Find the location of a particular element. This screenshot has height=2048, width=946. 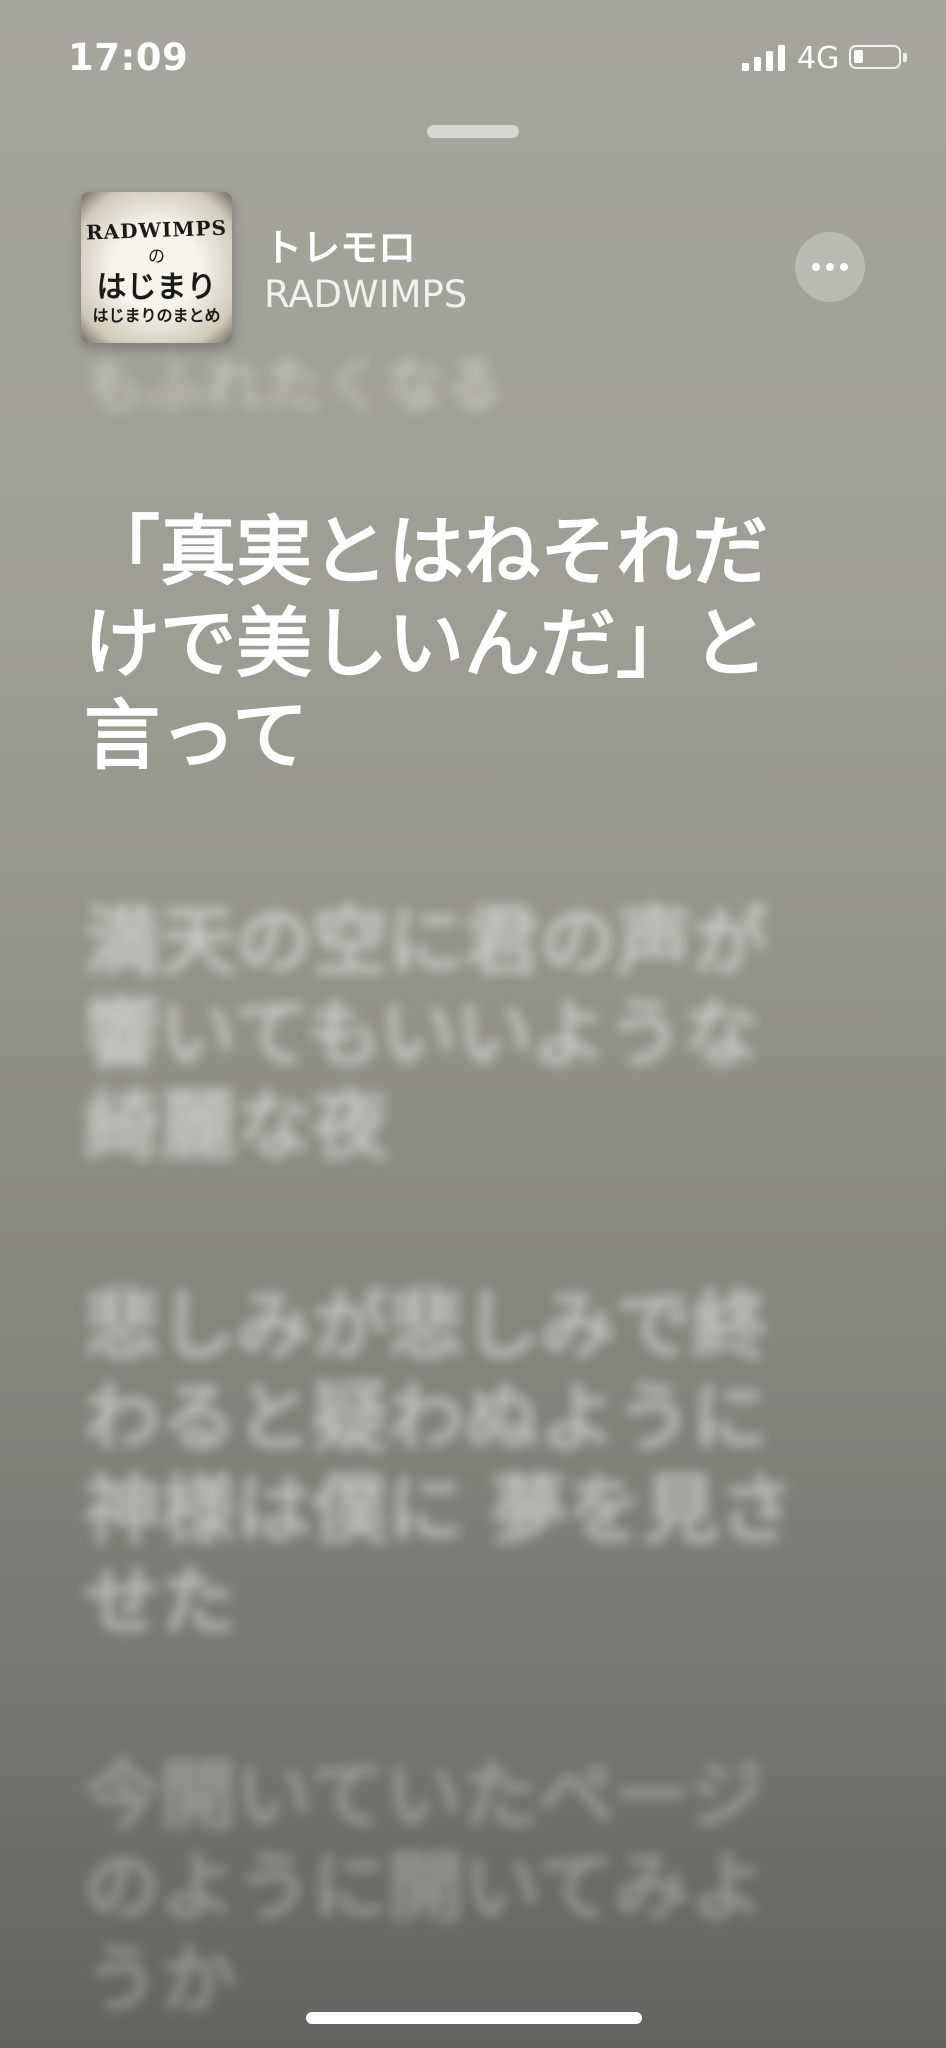

lyric-line-next: 悲しみが悲しみで終わると疑わぬように神様は僕に 夢を見させた is located at coordinates (454, 1464).